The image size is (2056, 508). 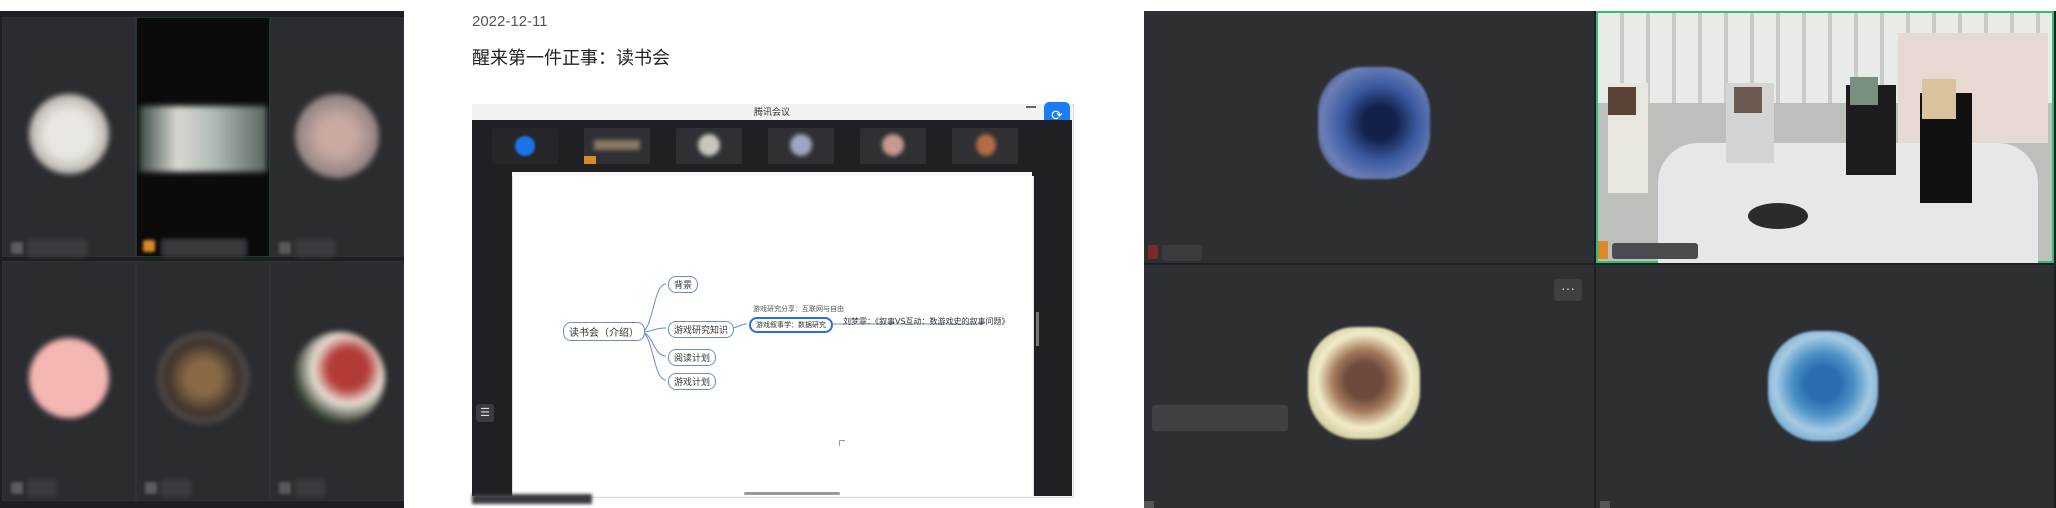 I want to click on blurred-taskbar-text, so click(x=532, y=499).